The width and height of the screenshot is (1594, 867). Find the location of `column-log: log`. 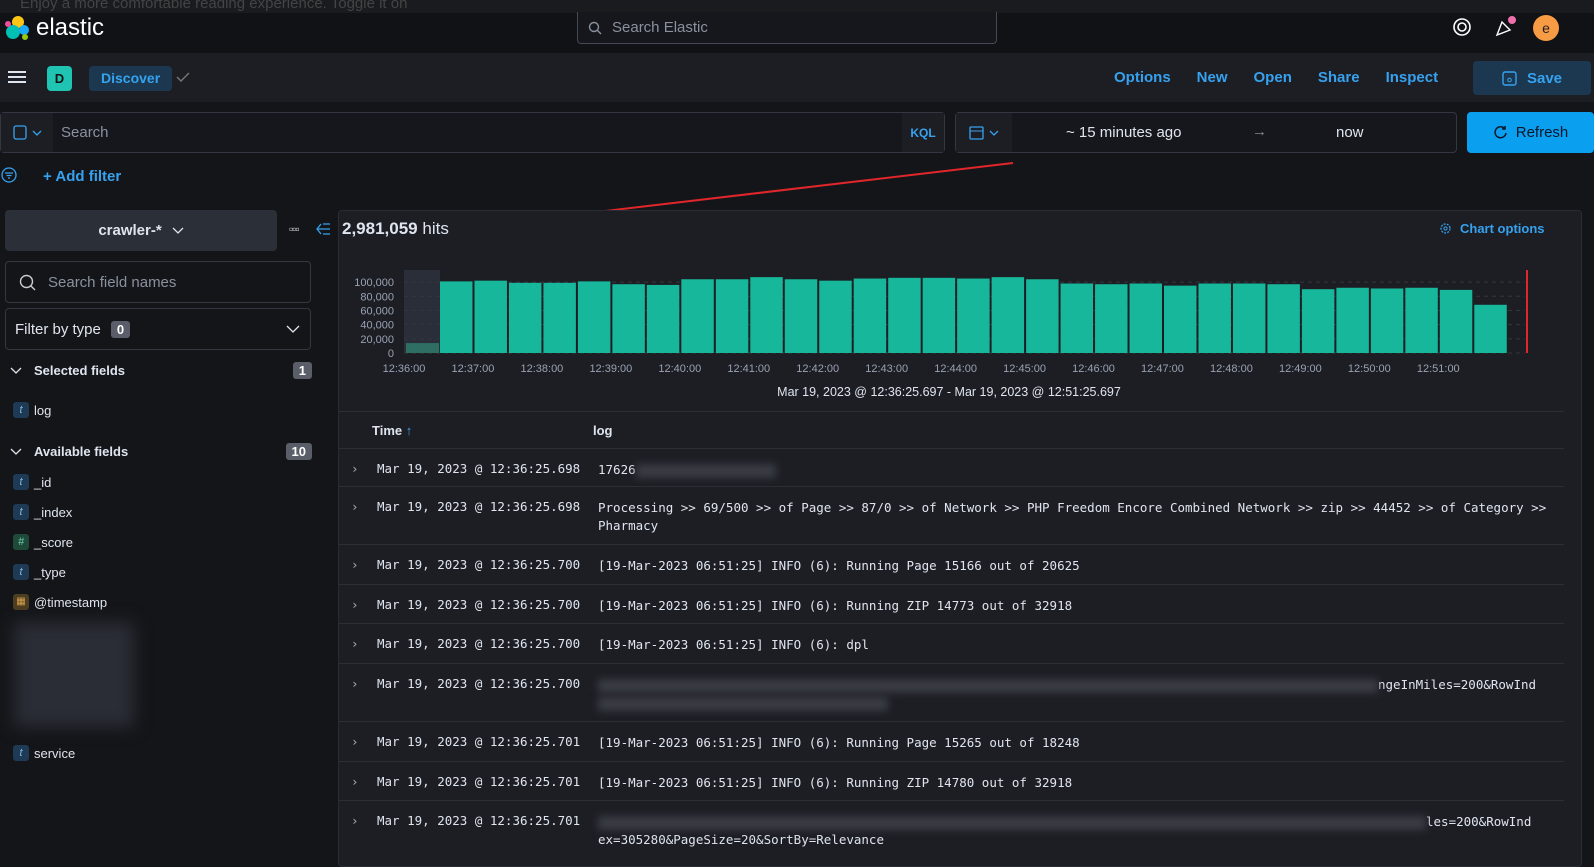

column-log: log is located at coordinates (603, 430).